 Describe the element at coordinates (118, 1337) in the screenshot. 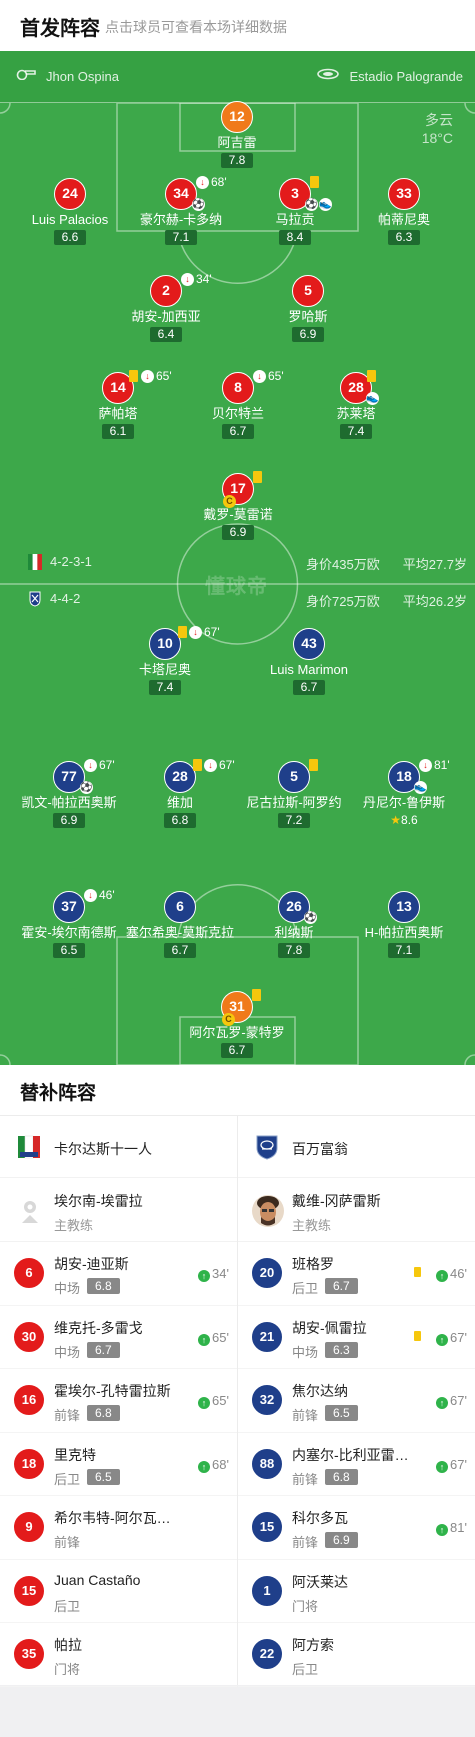

I see `sub-player-row: 30 维克托-多雷戈 中场 6.7 ↑ 65'` at that location.